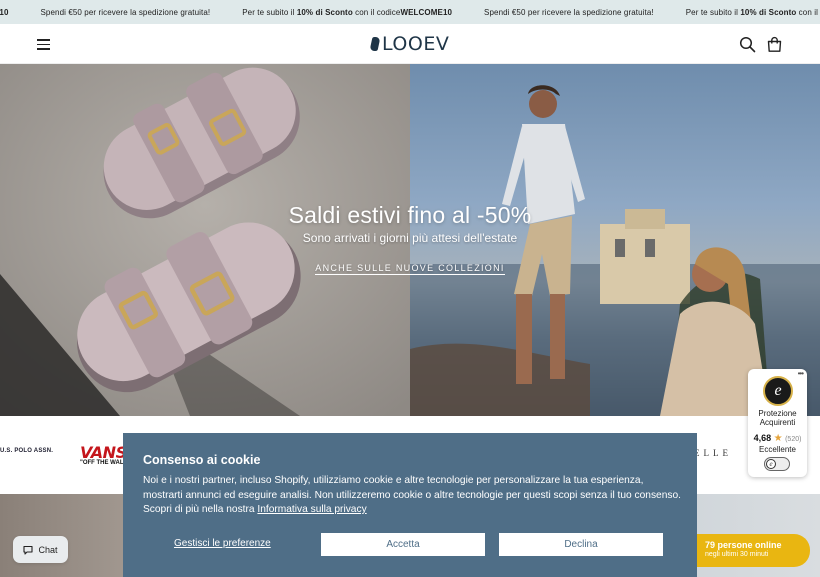 The height and width of the screenshot is (577, 820). Describe the element at coordinates (44, 44) in the screenshot. I see `hamburger-menu-icon` at that location.